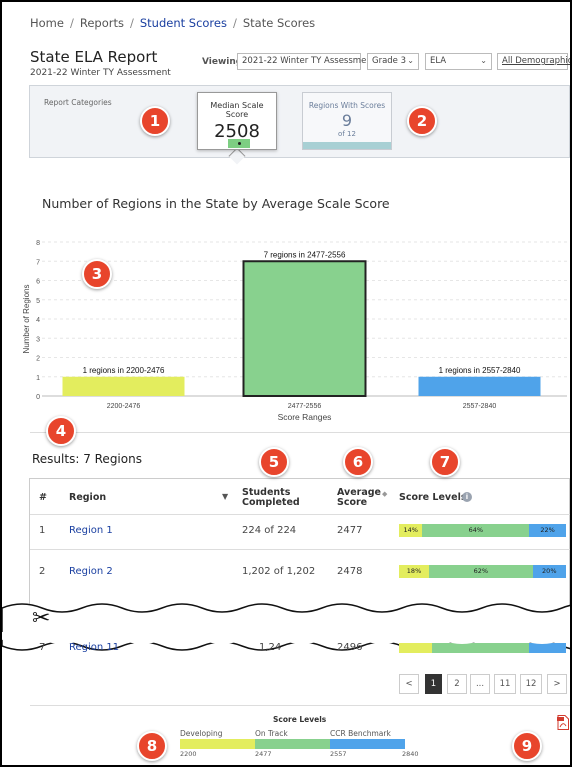 This screenshot has height=767, width=572. What do you see at coordinates (100, 73) in the screenshot?
I see `page-subtitle: 2021-22 Winter TY Assessment` at bounding box center [100, 73].